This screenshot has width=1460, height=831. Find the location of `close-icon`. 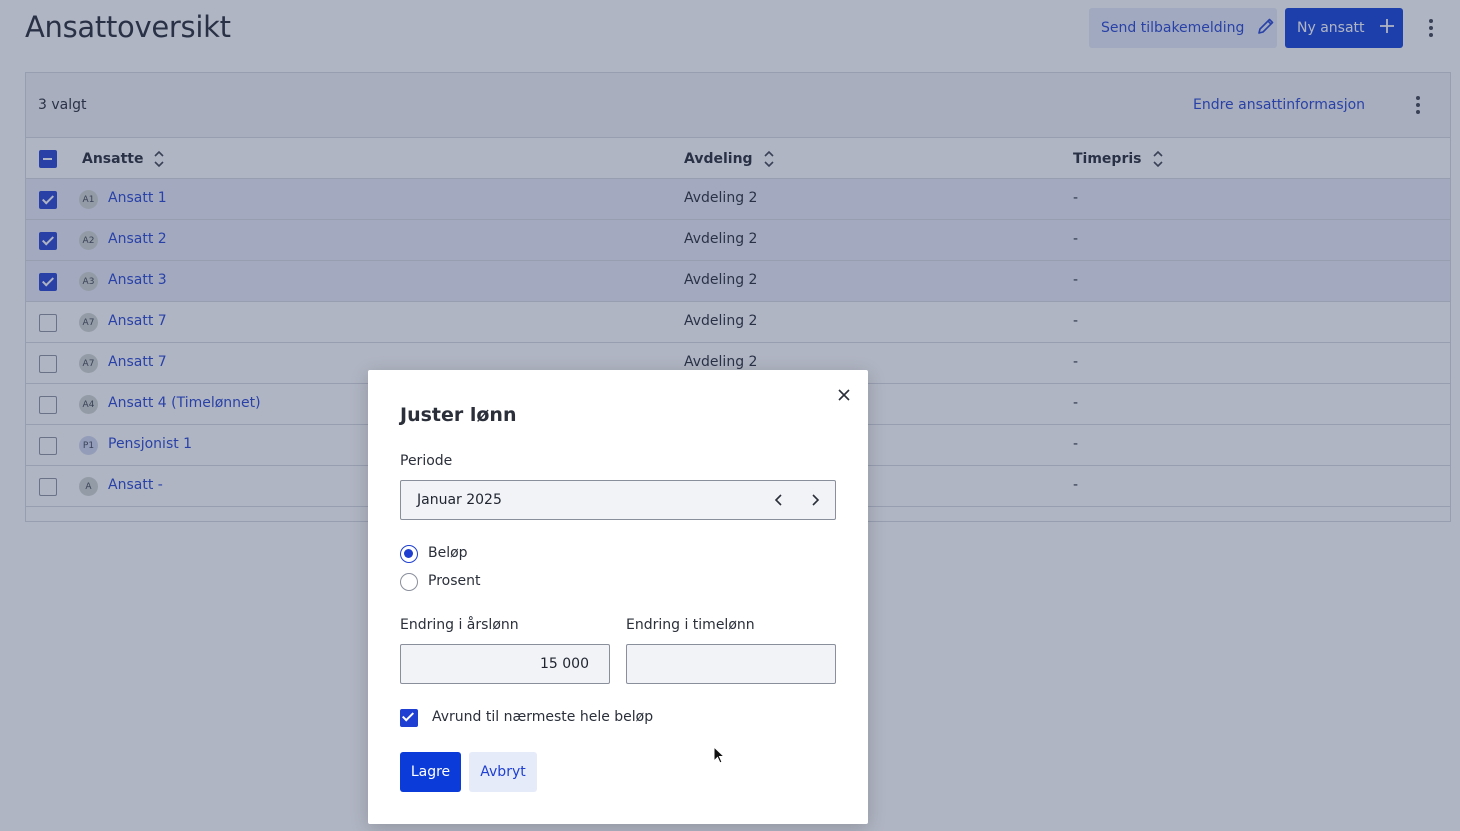

close-icon is located at coordinates (844, 395).